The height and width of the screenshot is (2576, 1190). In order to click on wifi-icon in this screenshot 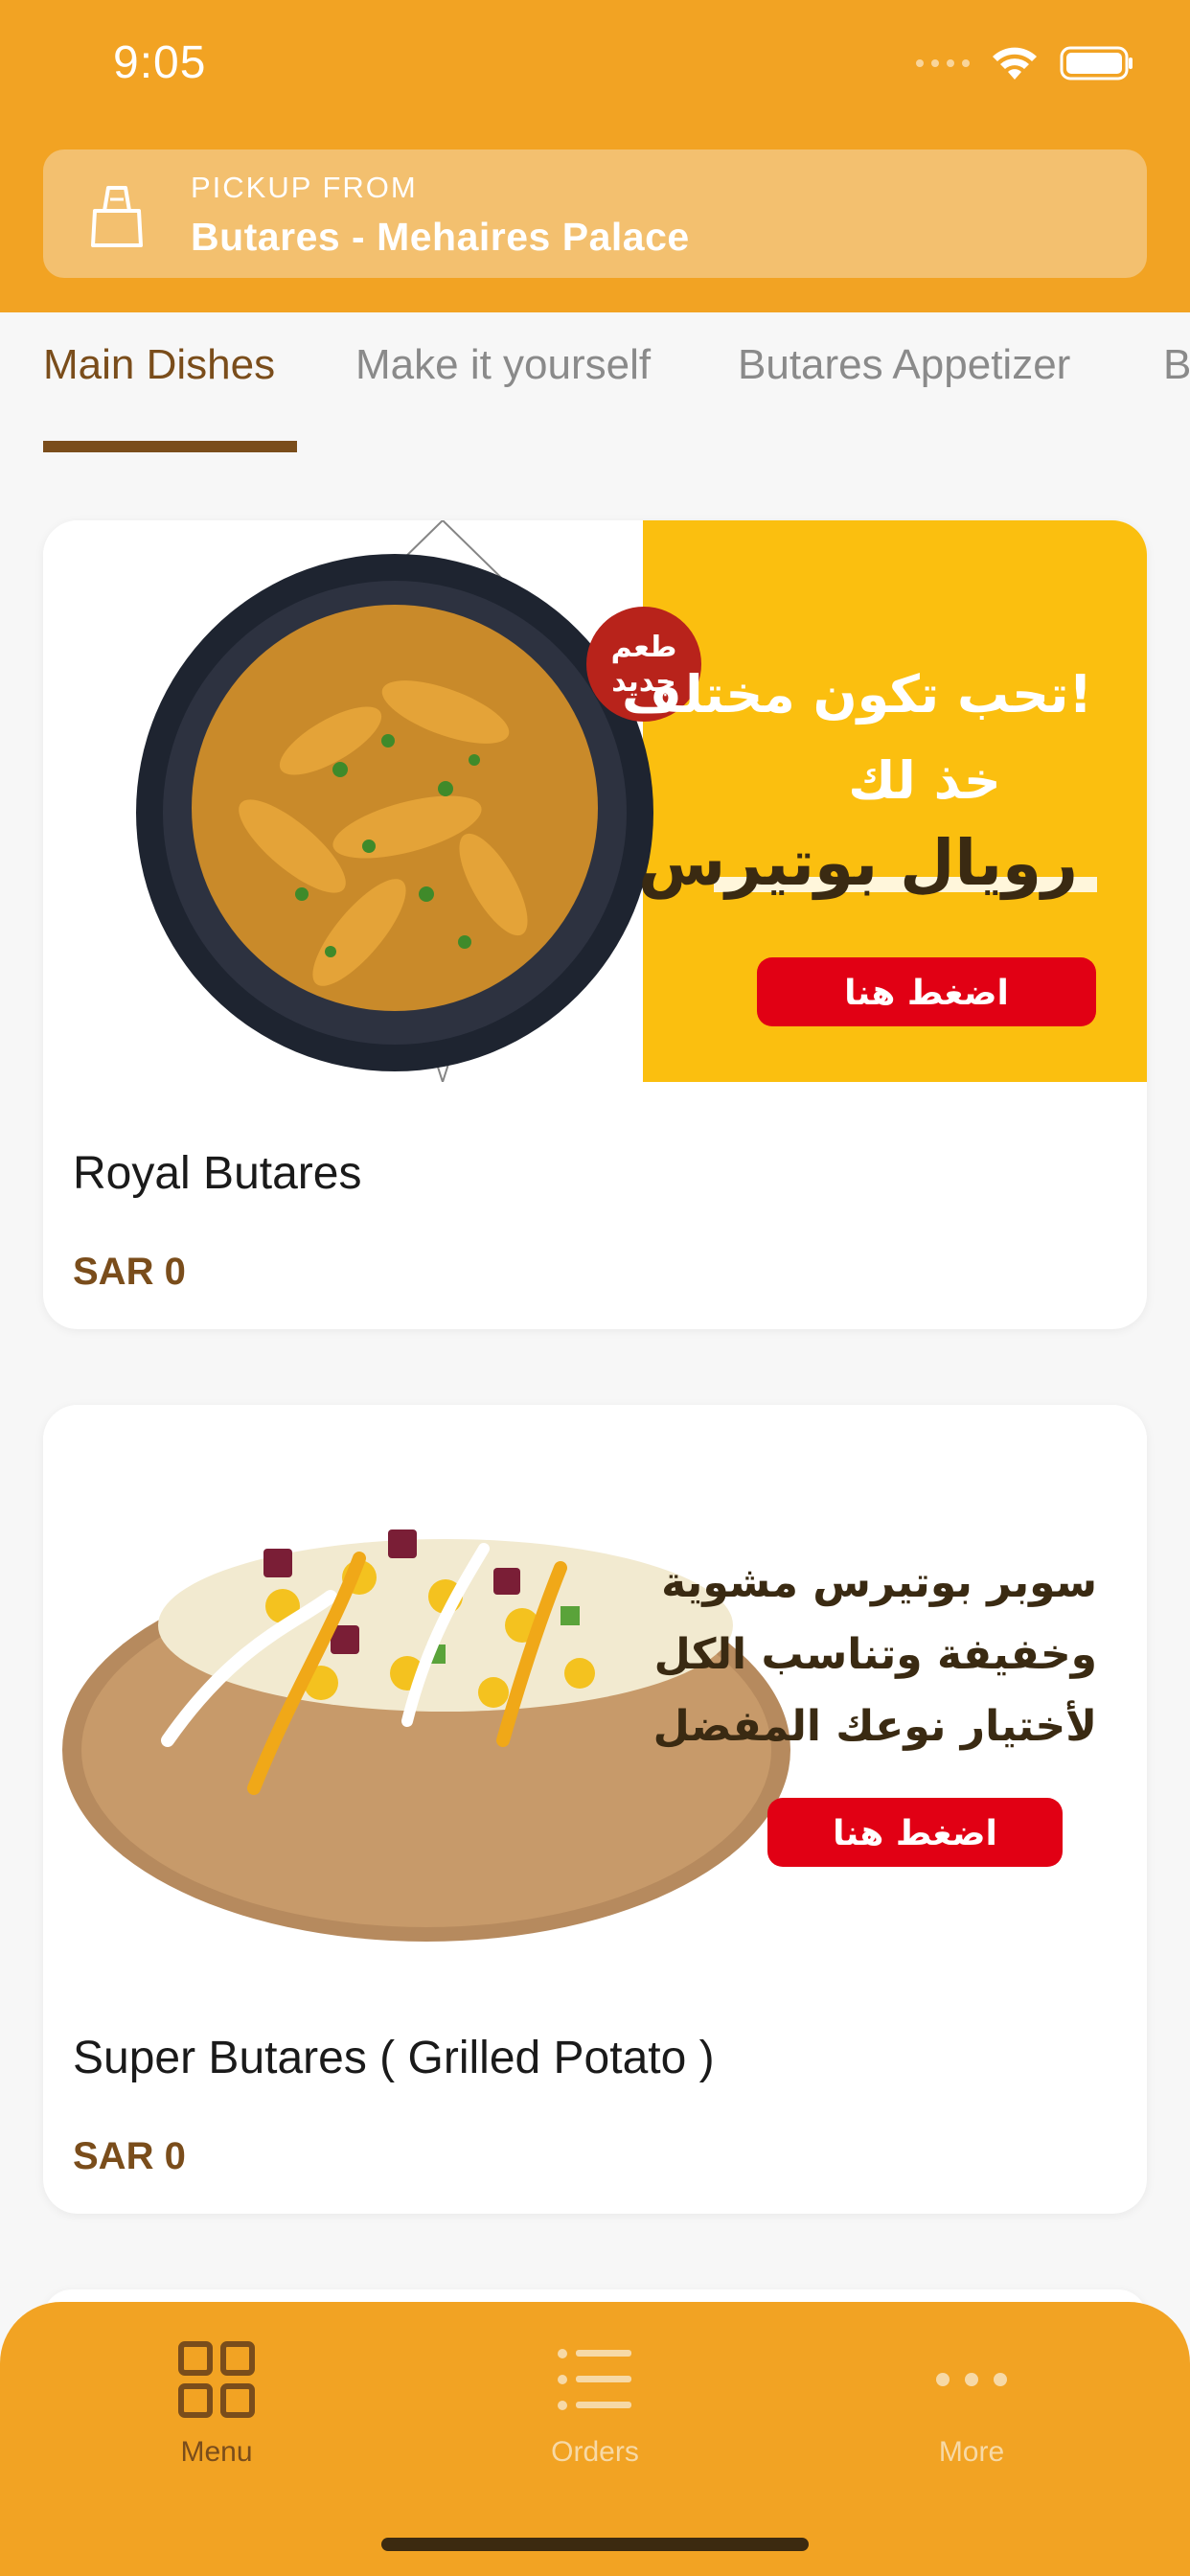, I will do `click(1015, 63)`.